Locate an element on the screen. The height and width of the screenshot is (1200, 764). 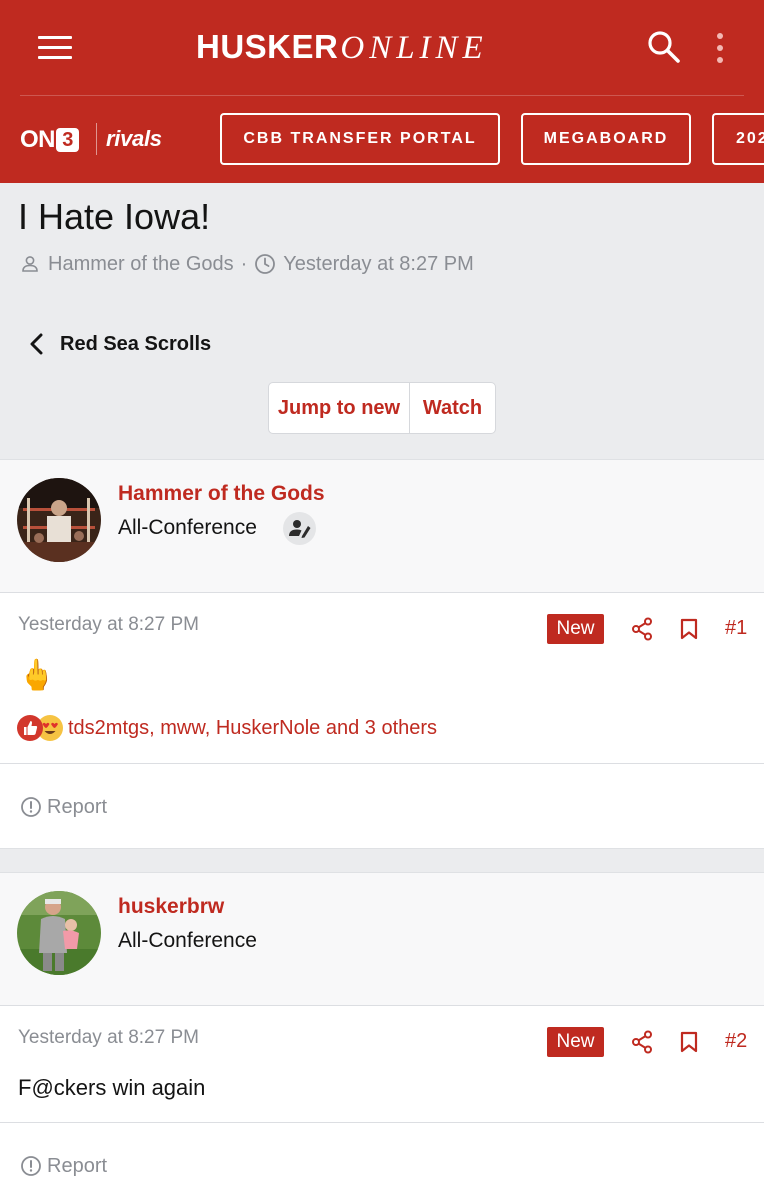
more-options-icon is located at coordinates (720, 48).